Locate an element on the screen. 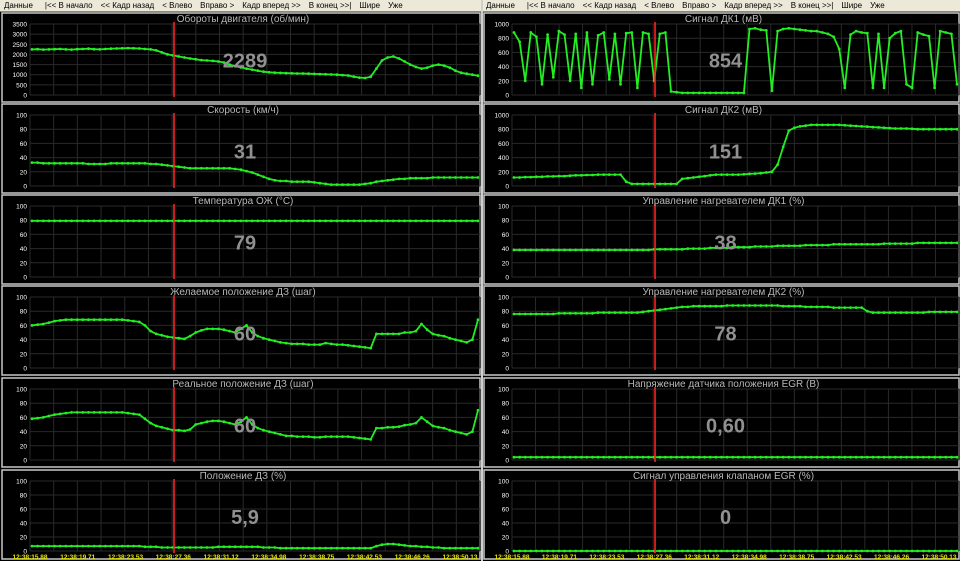  current-value-label: 151 is located at coordinates (725, 153).